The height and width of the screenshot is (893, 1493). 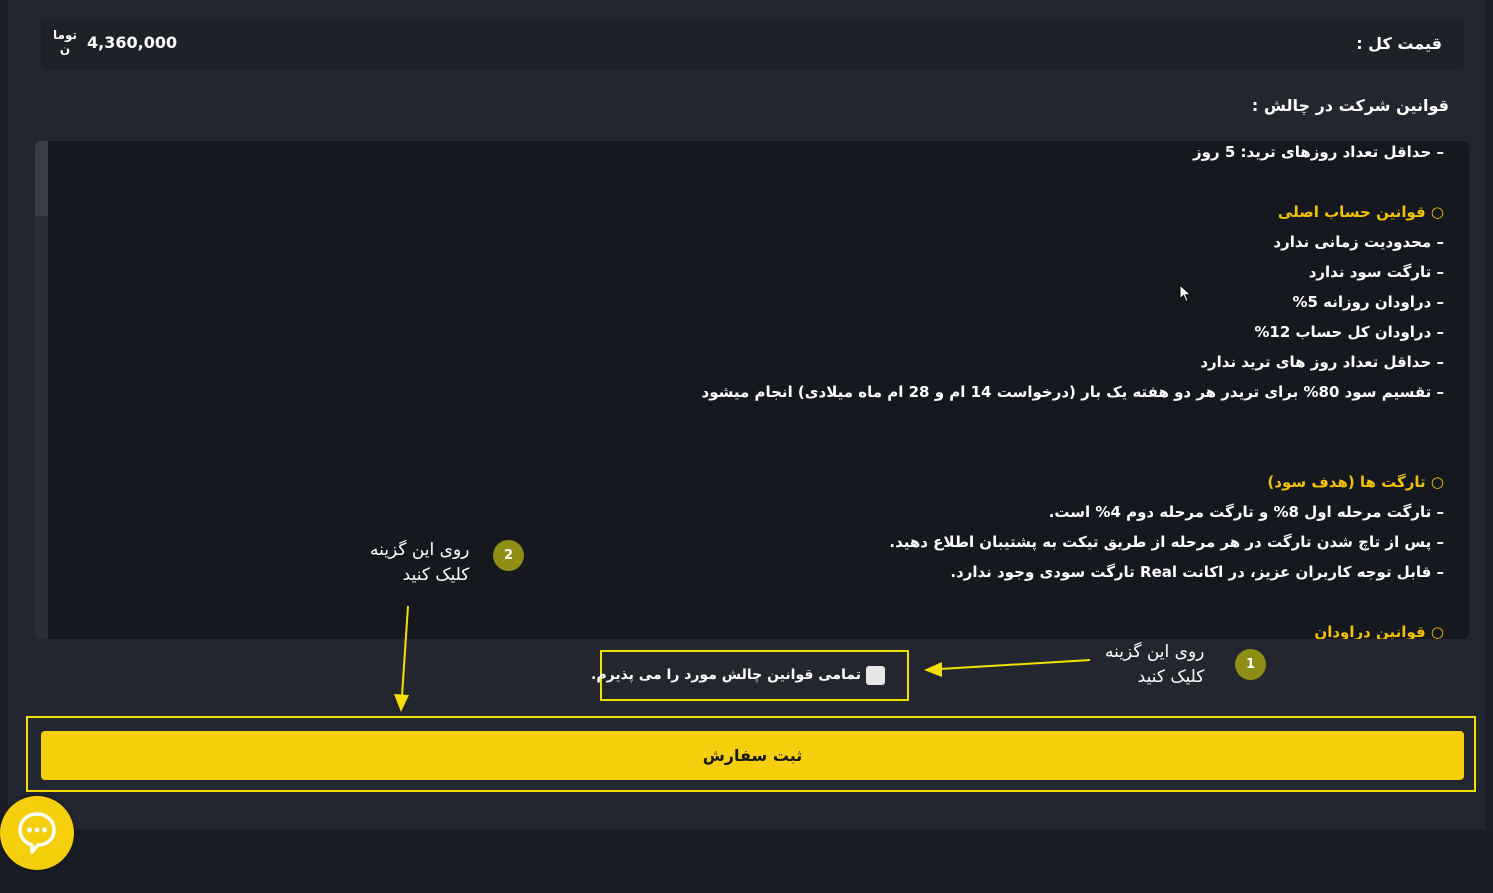 What do you see at coordinates (742, 658) in the screenshot?
I see `annotation-arrows` at bounding box center [742, 658].